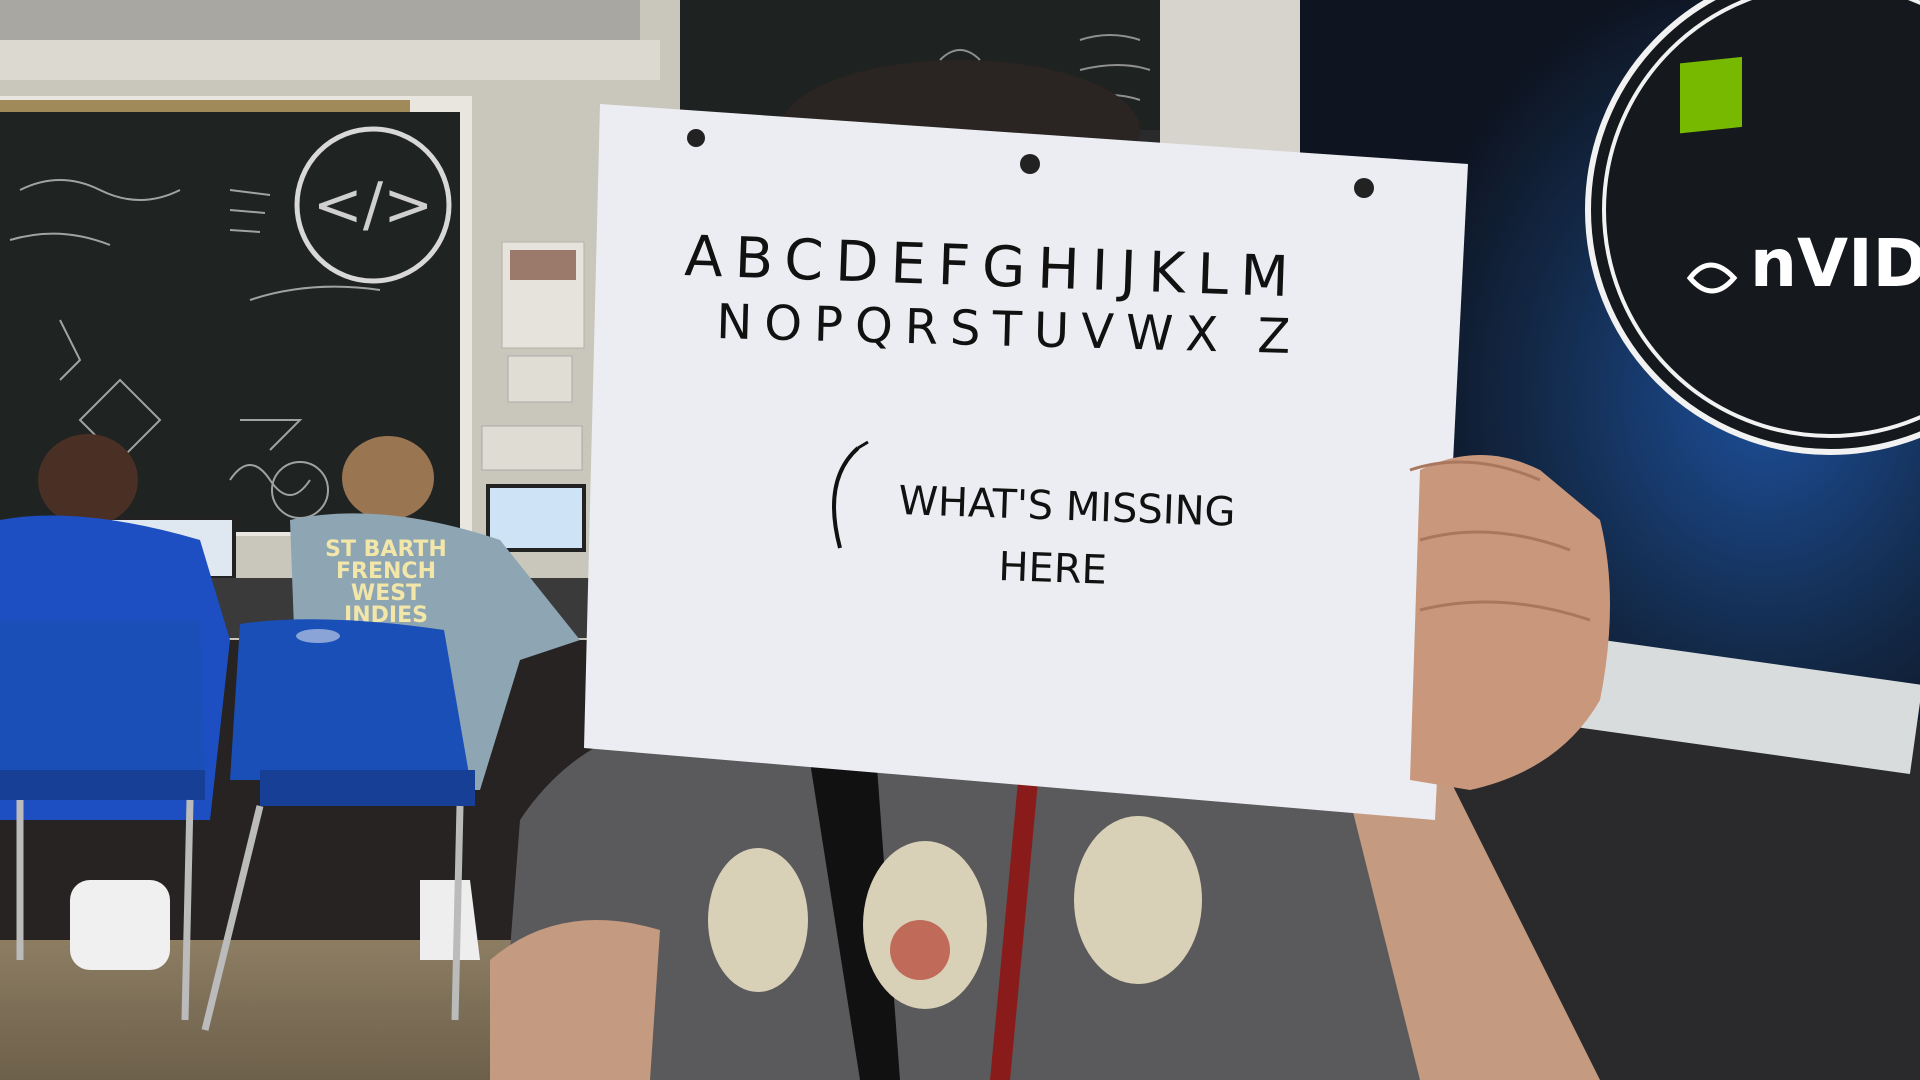 The image size is (1920, 1080). Describe the element at coordinates (532, 448) in the screenshot. I see `wall-switches` at that location.